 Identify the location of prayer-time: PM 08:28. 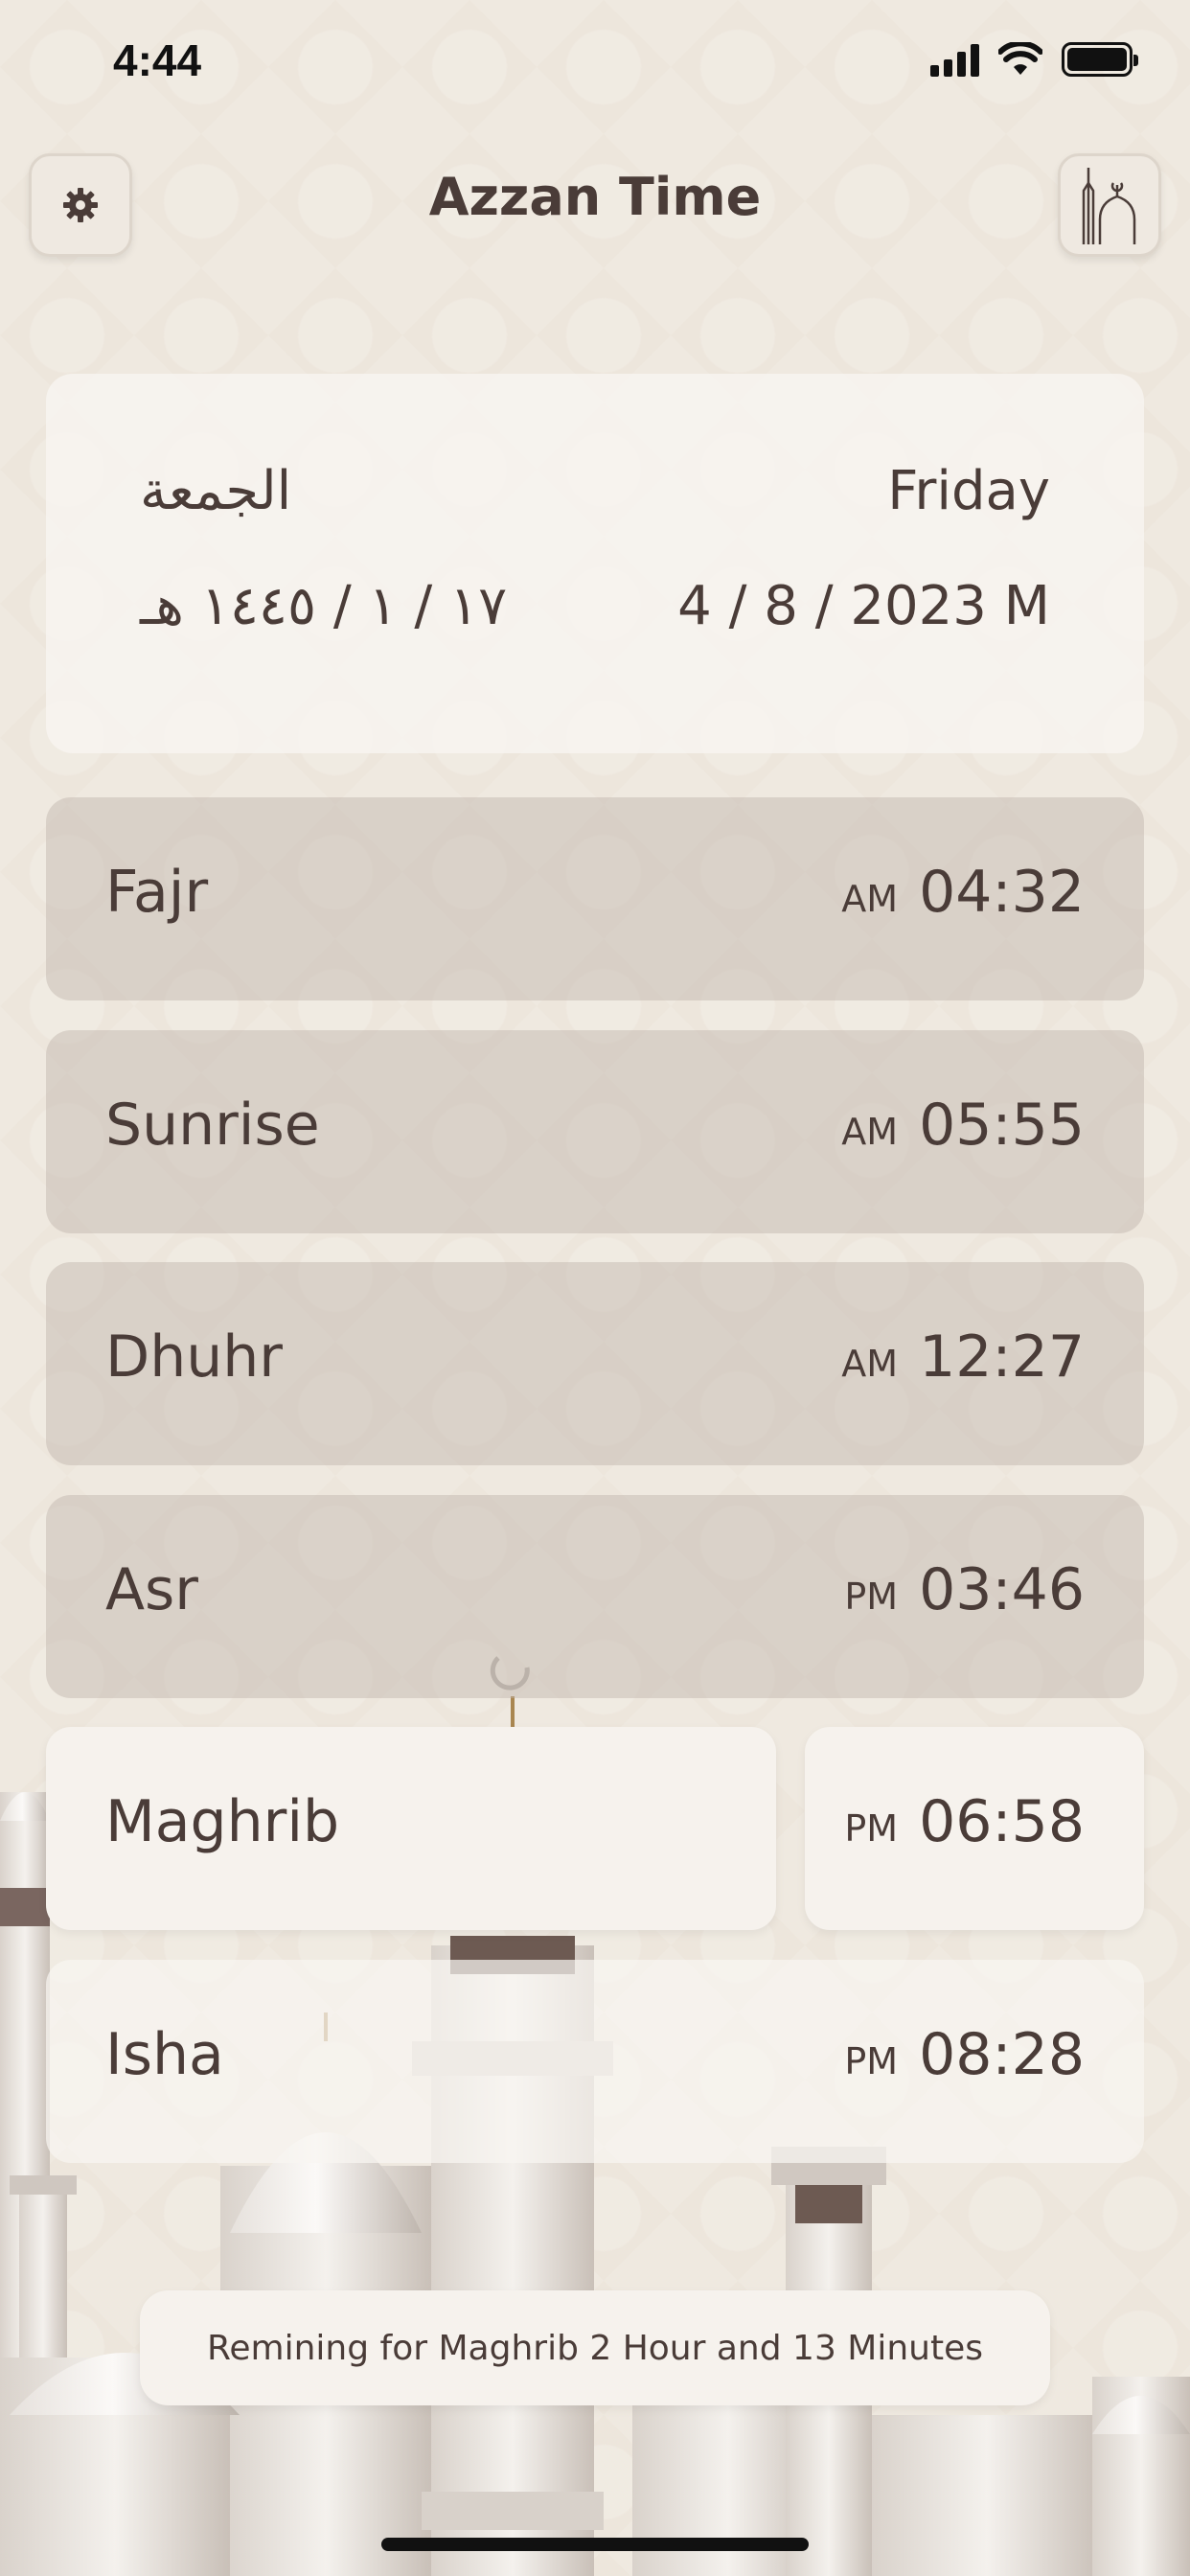
(965, 2054).